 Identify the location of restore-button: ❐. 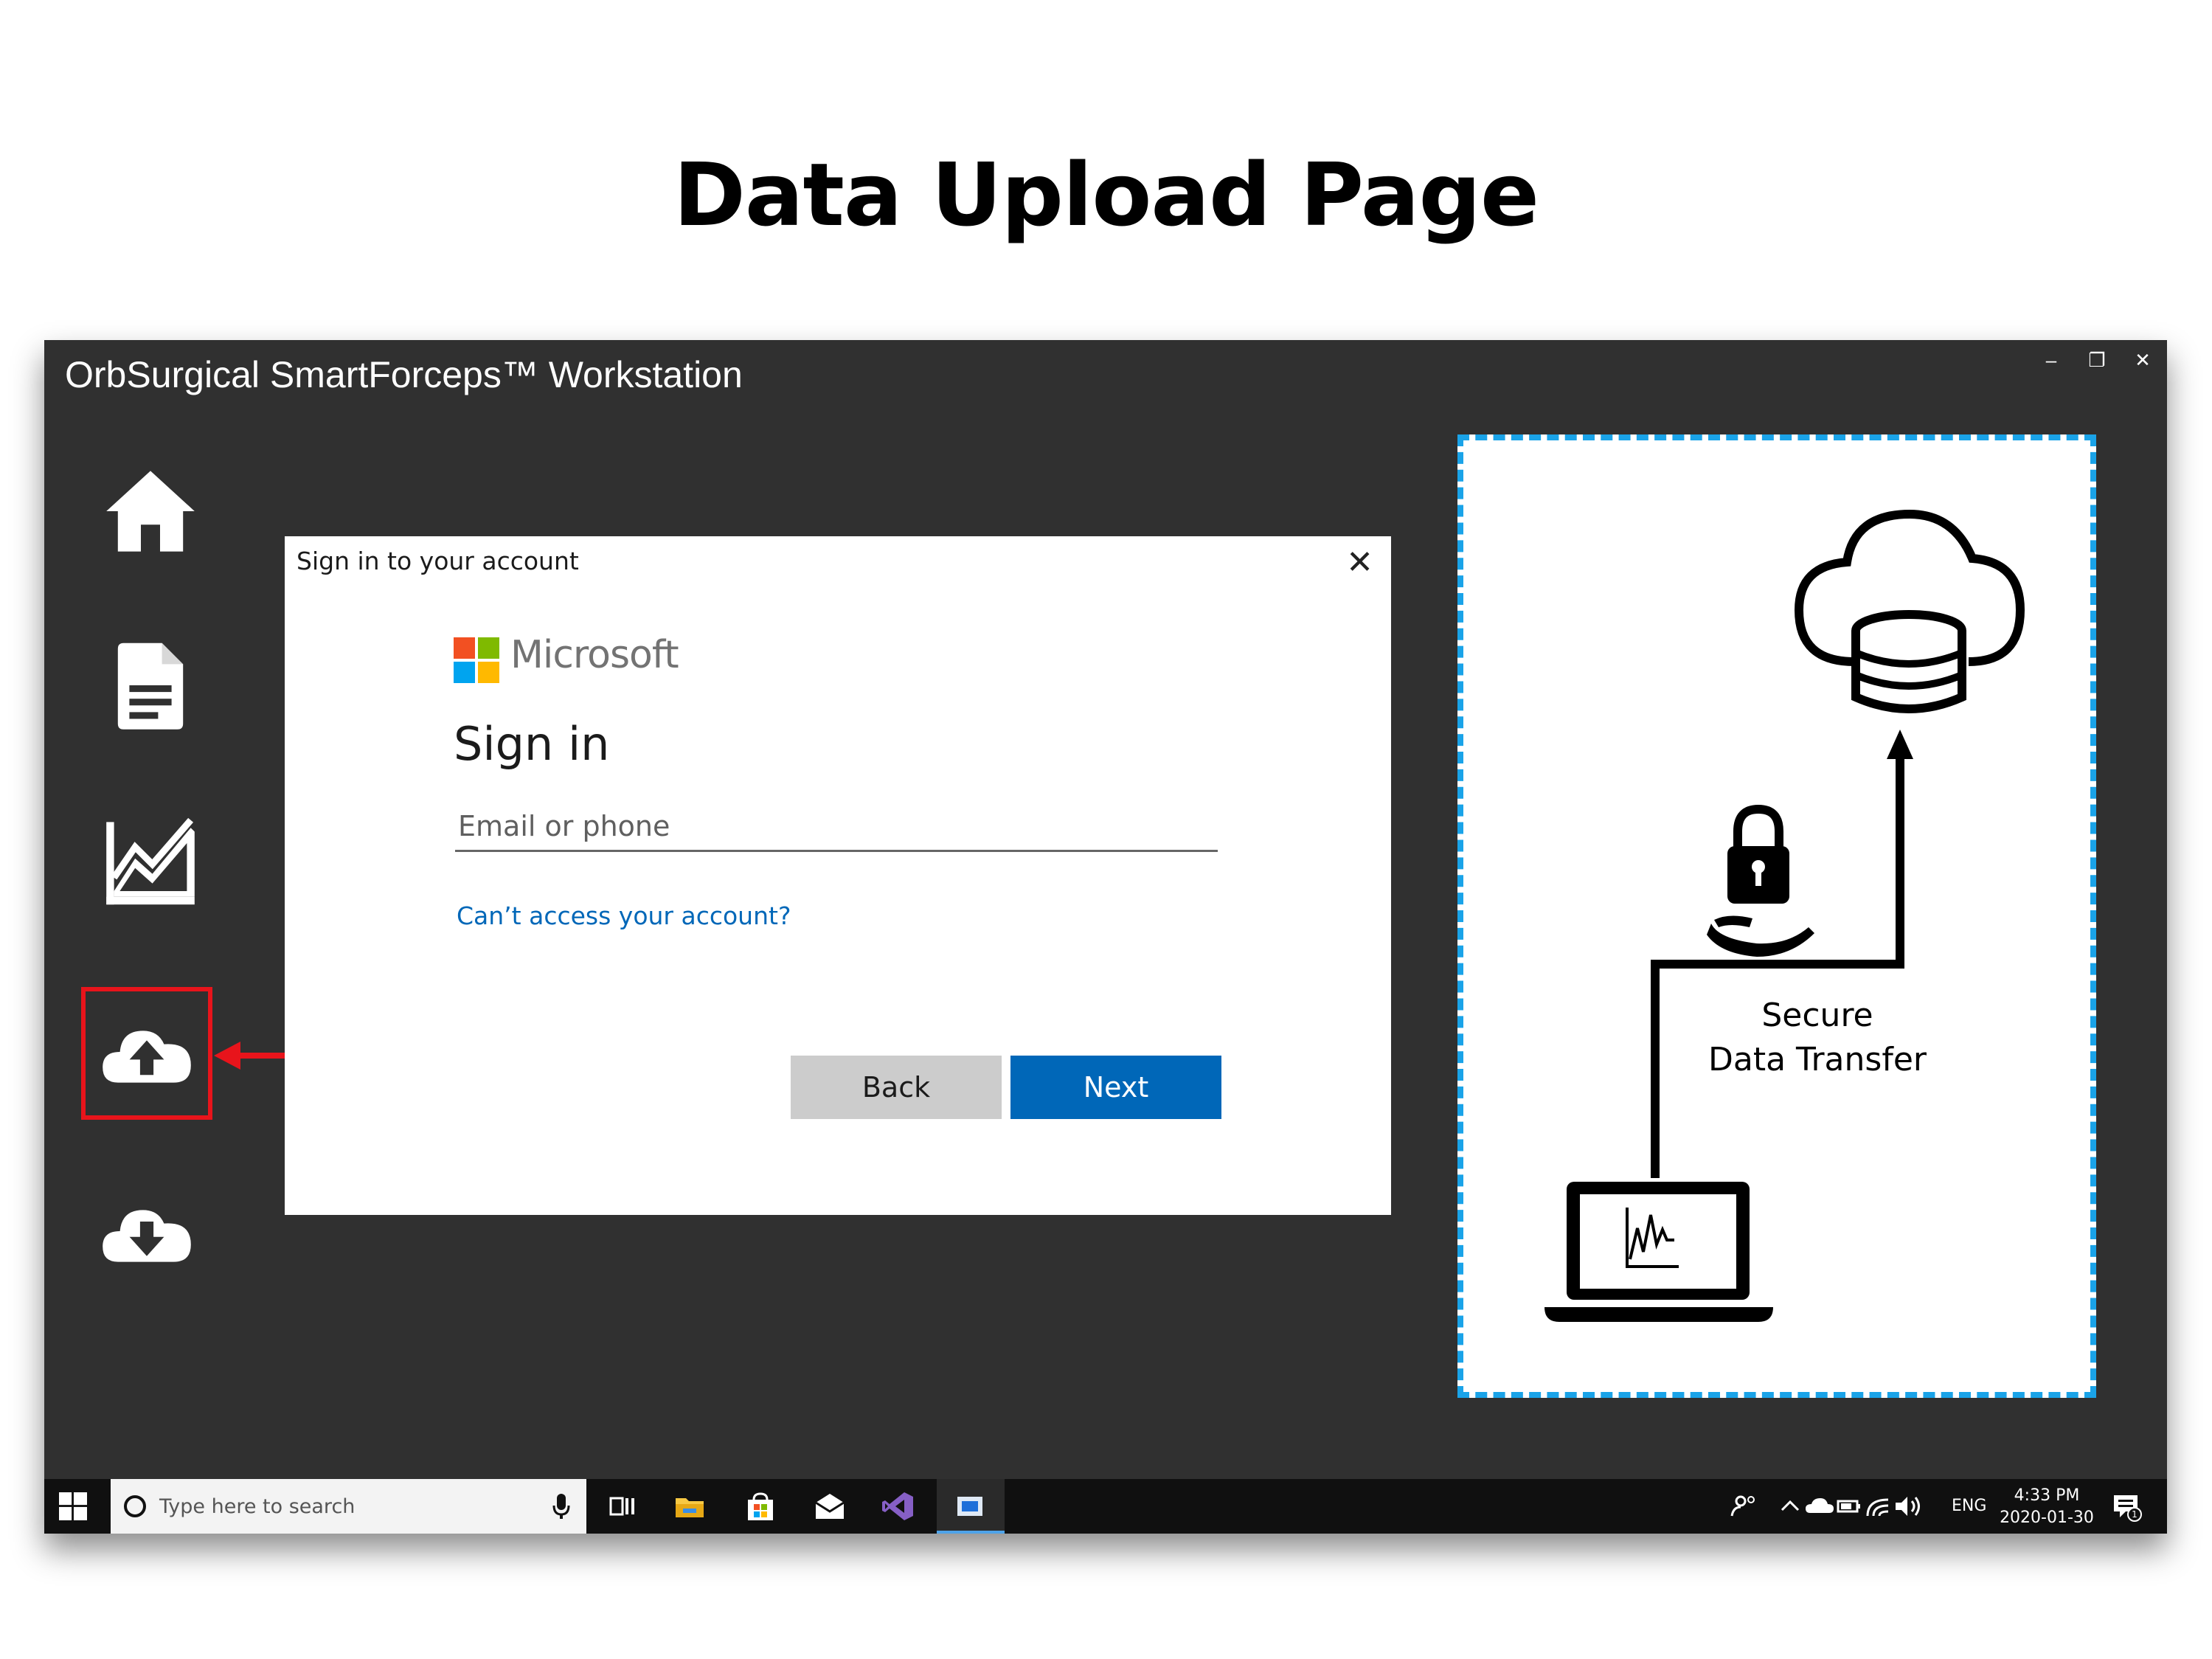
(2097, 360).